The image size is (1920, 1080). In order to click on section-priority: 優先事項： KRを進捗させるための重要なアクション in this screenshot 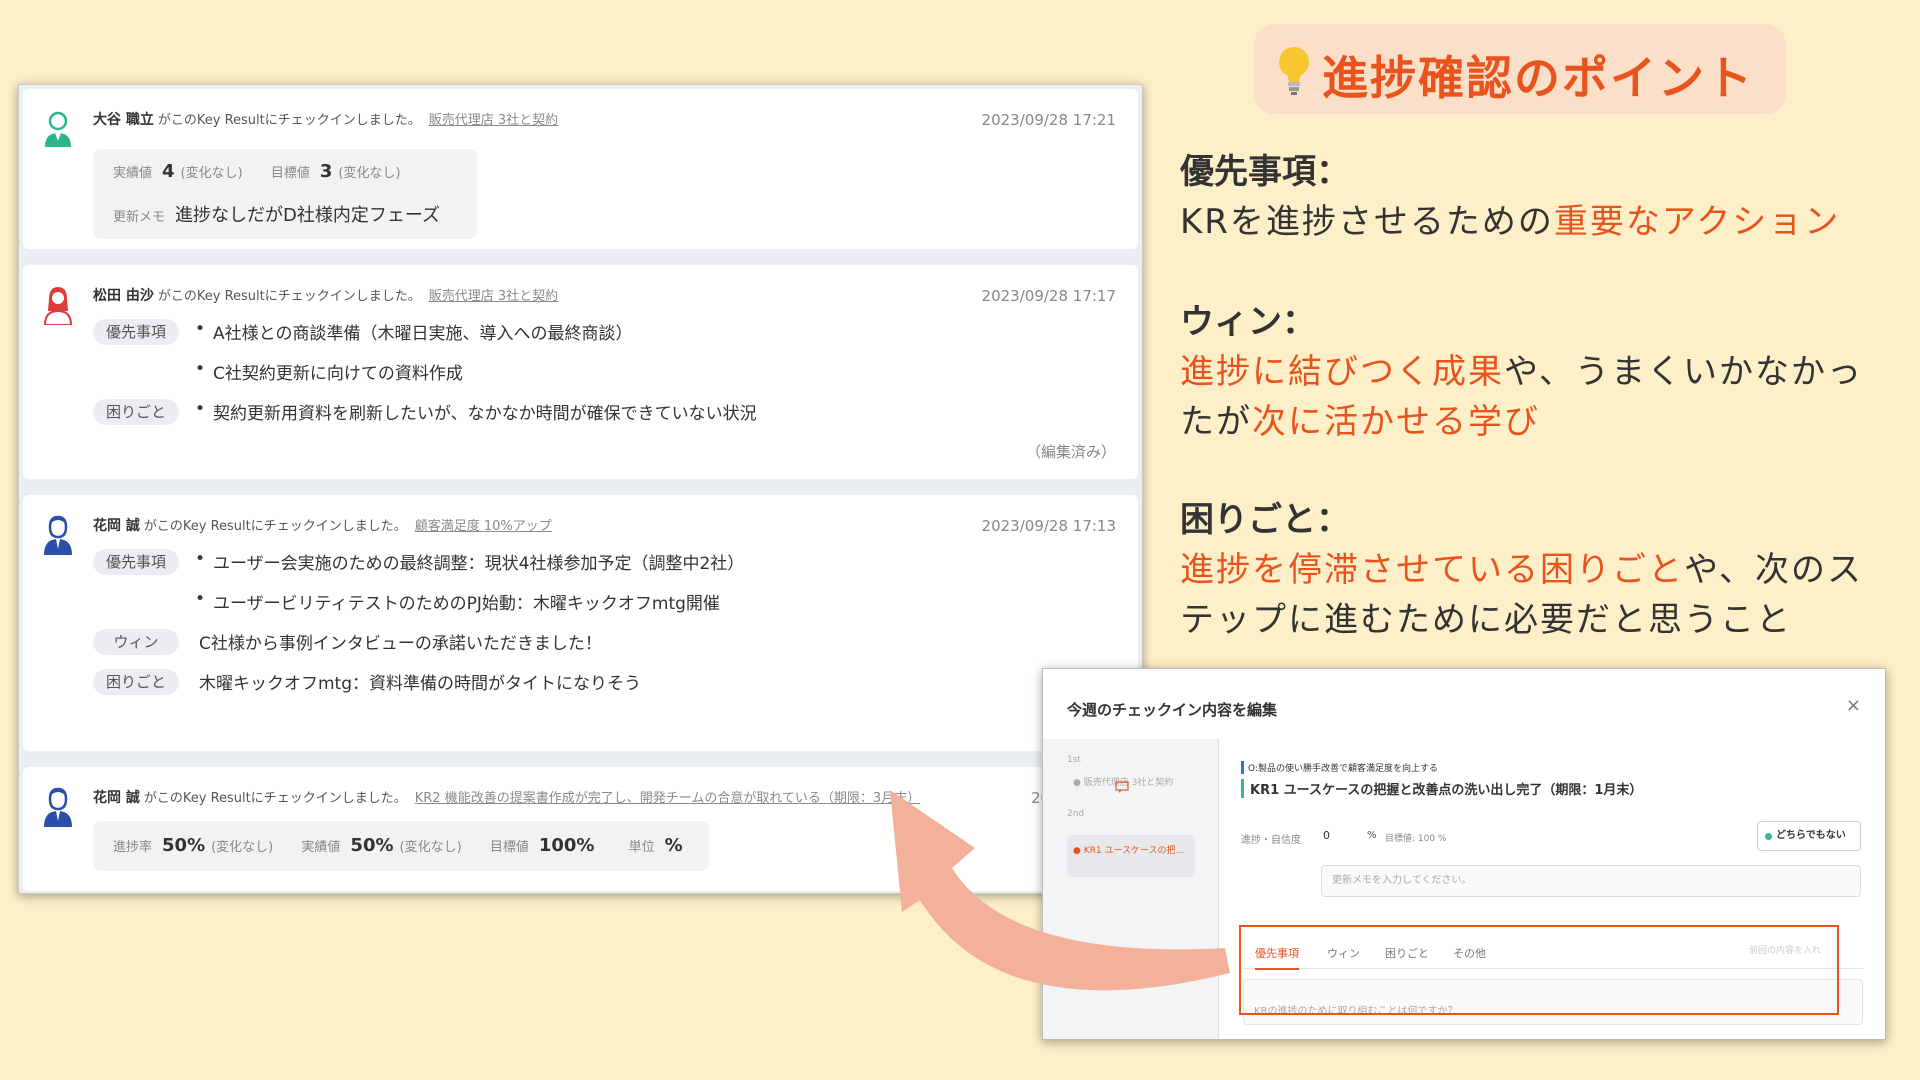, I will do `click(1540, 195)`.